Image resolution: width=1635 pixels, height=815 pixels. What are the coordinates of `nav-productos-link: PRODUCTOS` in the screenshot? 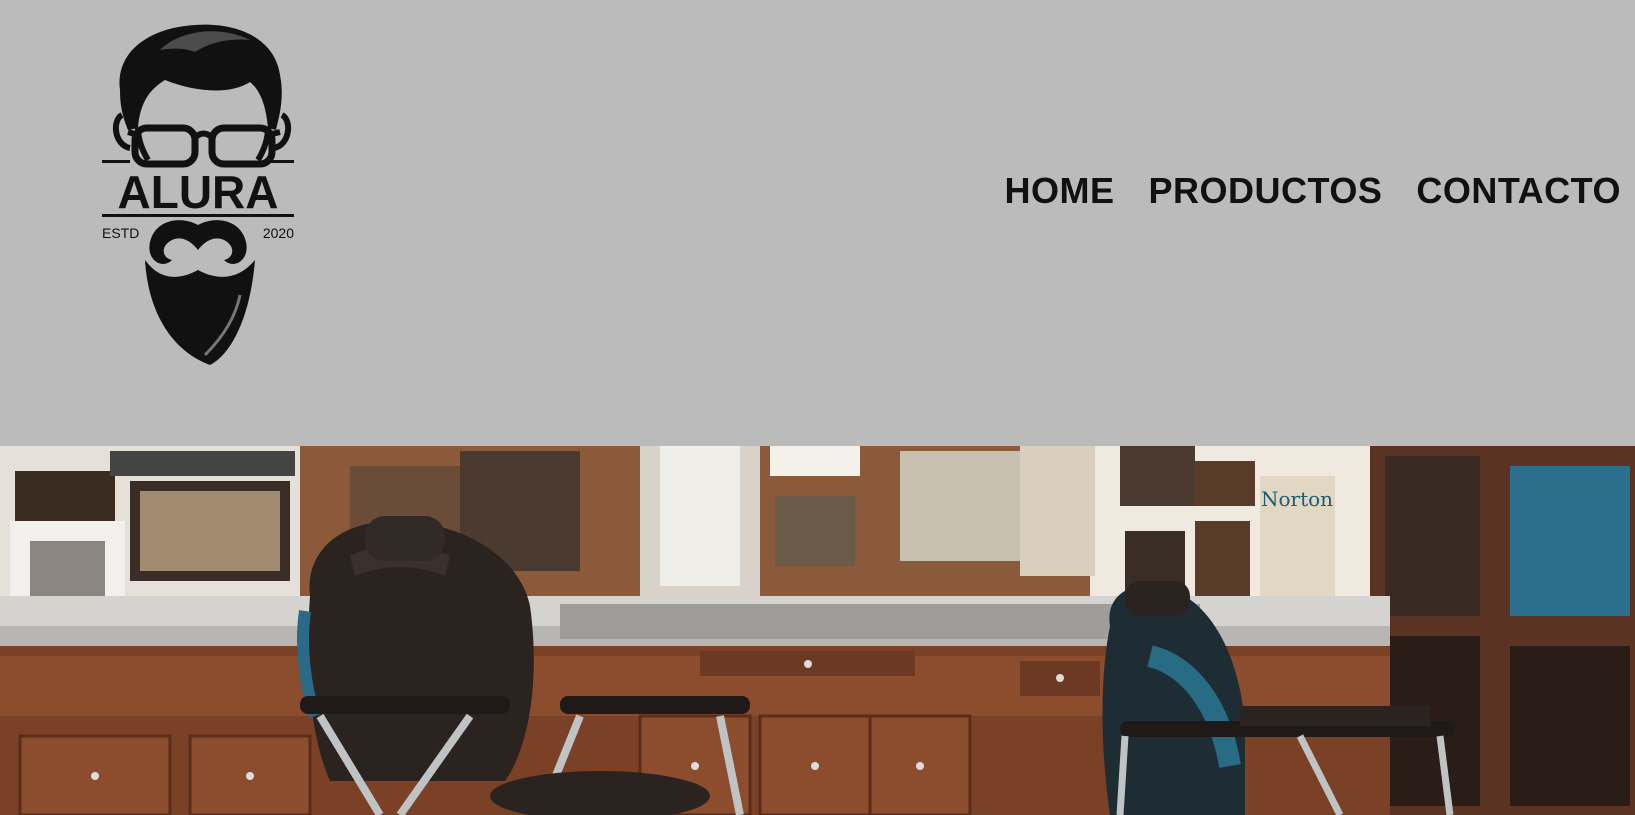 It's located at (1265, 191).